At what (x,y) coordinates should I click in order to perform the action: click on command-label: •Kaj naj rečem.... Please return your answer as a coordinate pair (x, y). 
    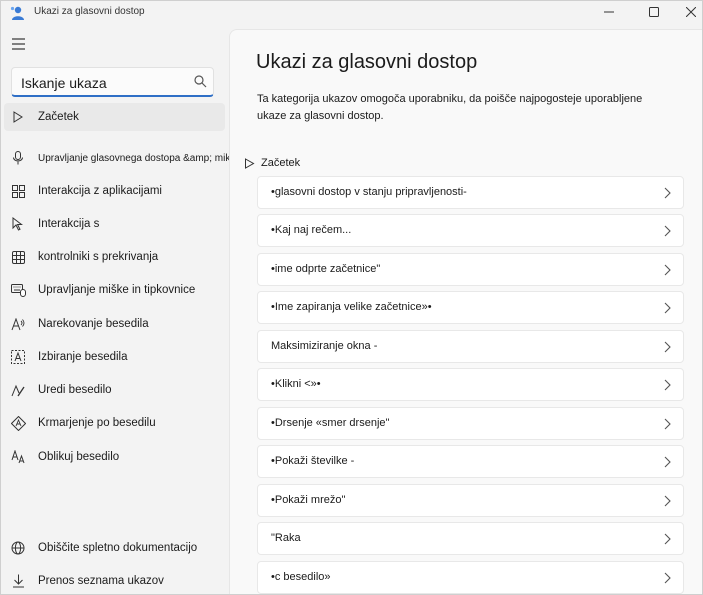
    Looking at the image, I should click on (311, 230).